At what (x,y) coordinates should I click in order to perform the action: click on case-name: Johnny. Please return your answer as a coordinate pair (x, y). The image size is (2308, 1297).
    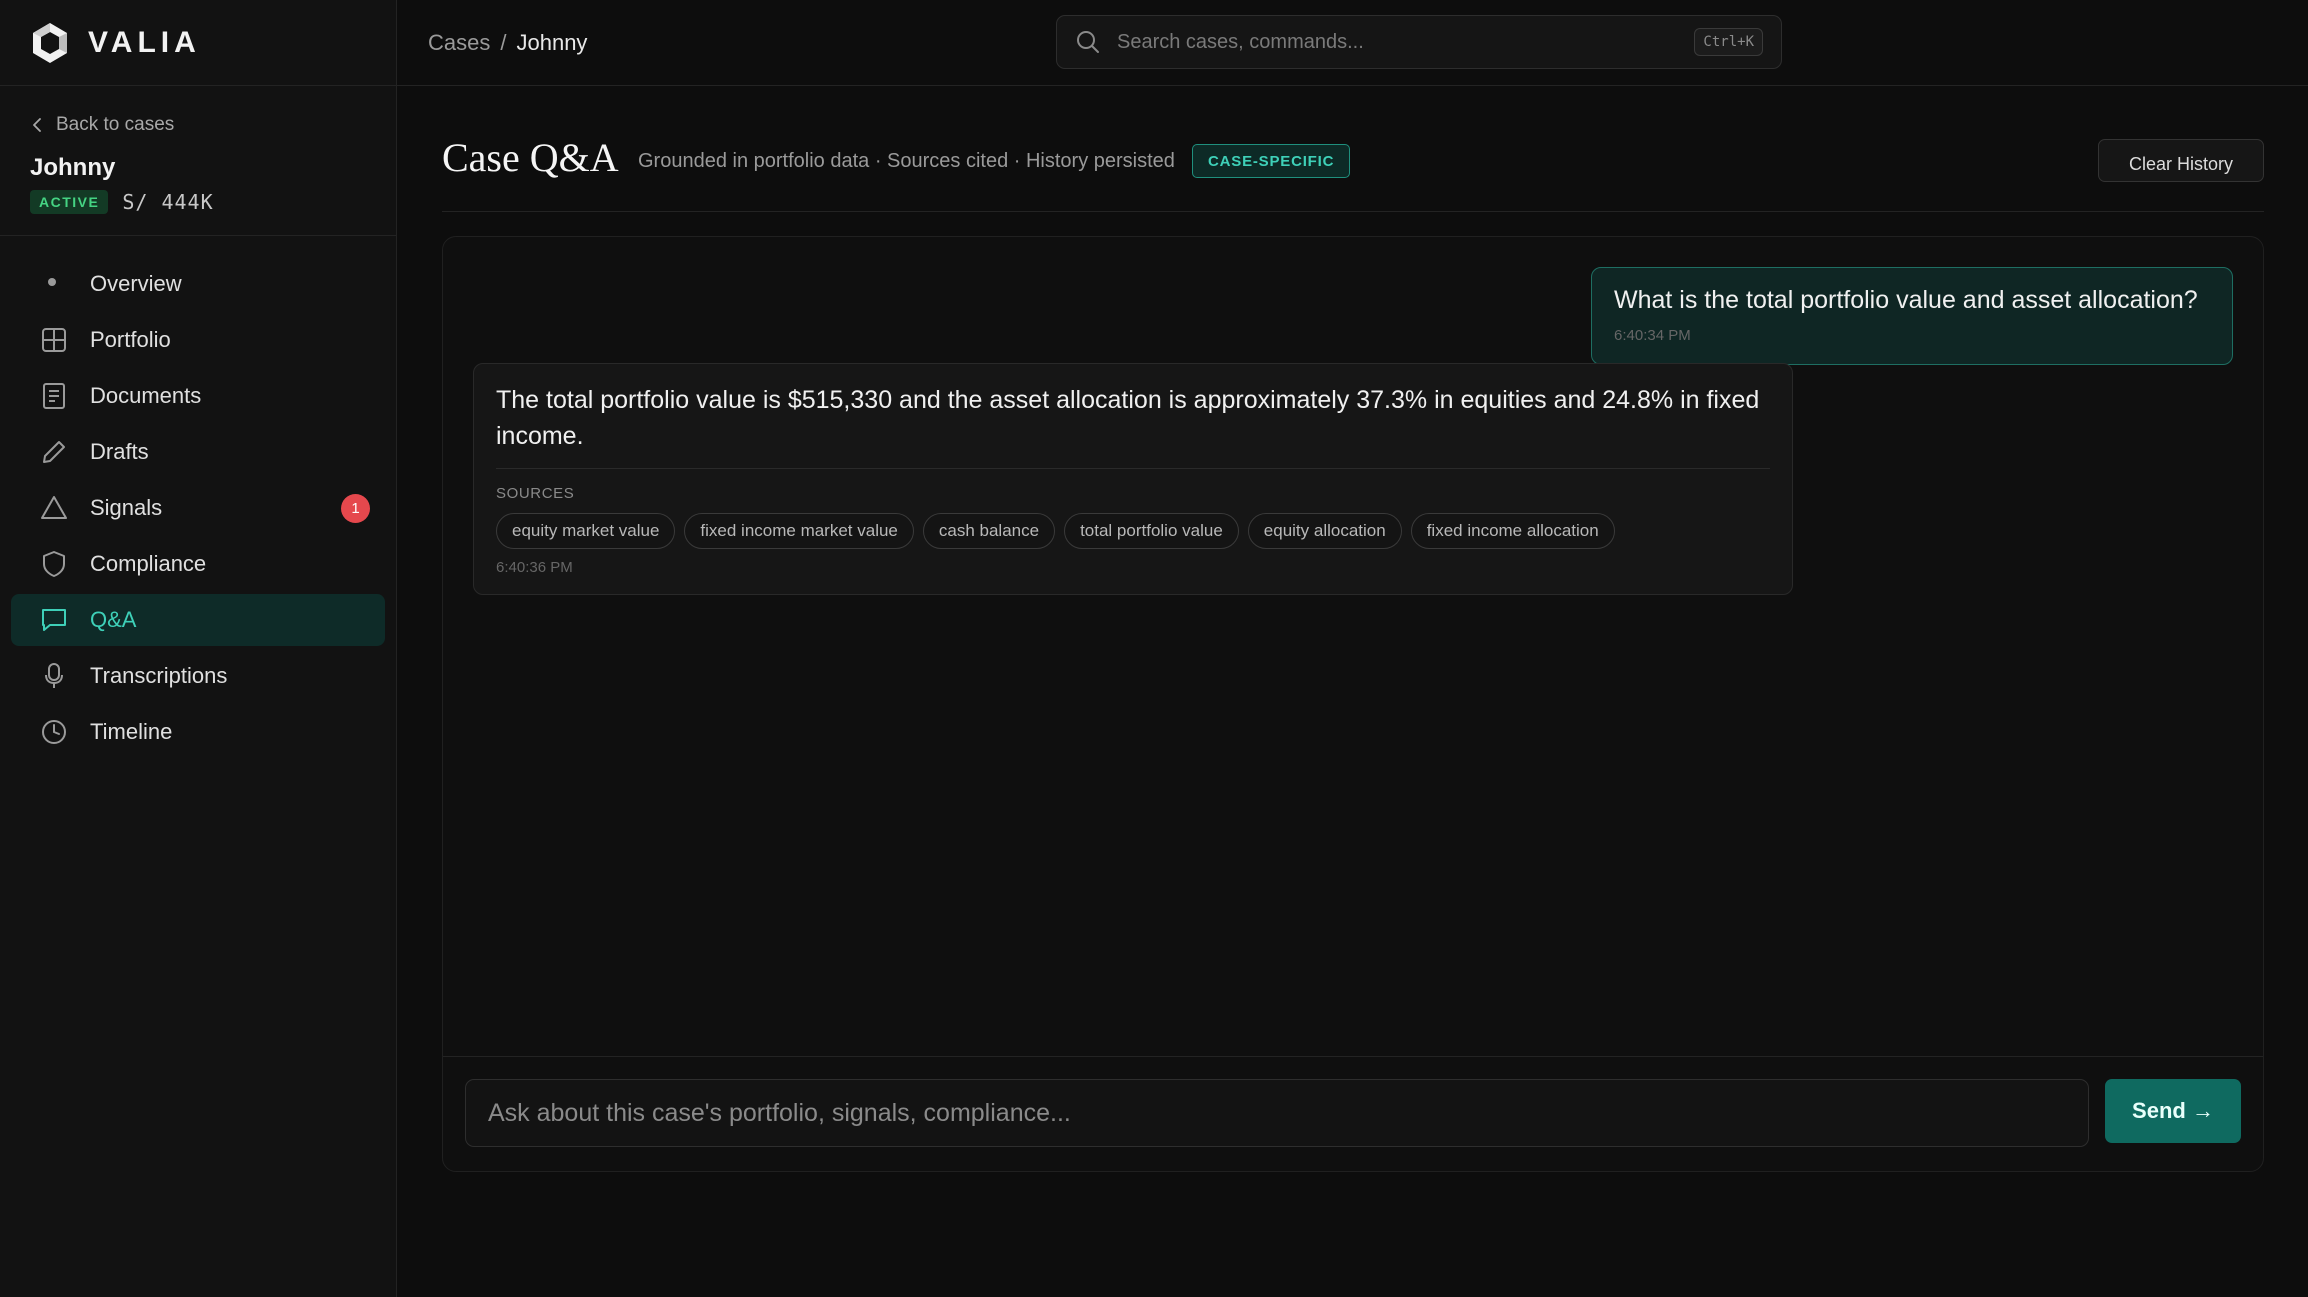
    Looking at the image, I should click on (73, 167).